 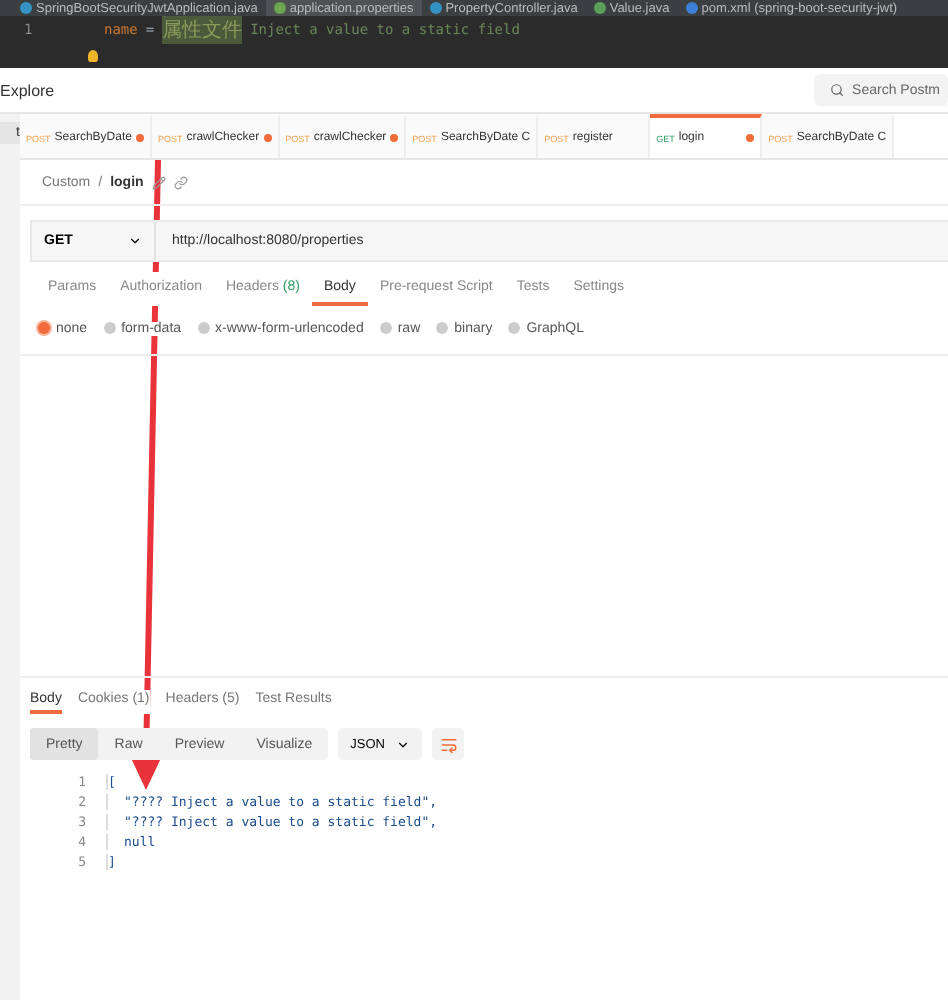 What do you see at coordinates (180, 182) in the screenshot?
I see `link-icon` at bounding box center [180, 182].